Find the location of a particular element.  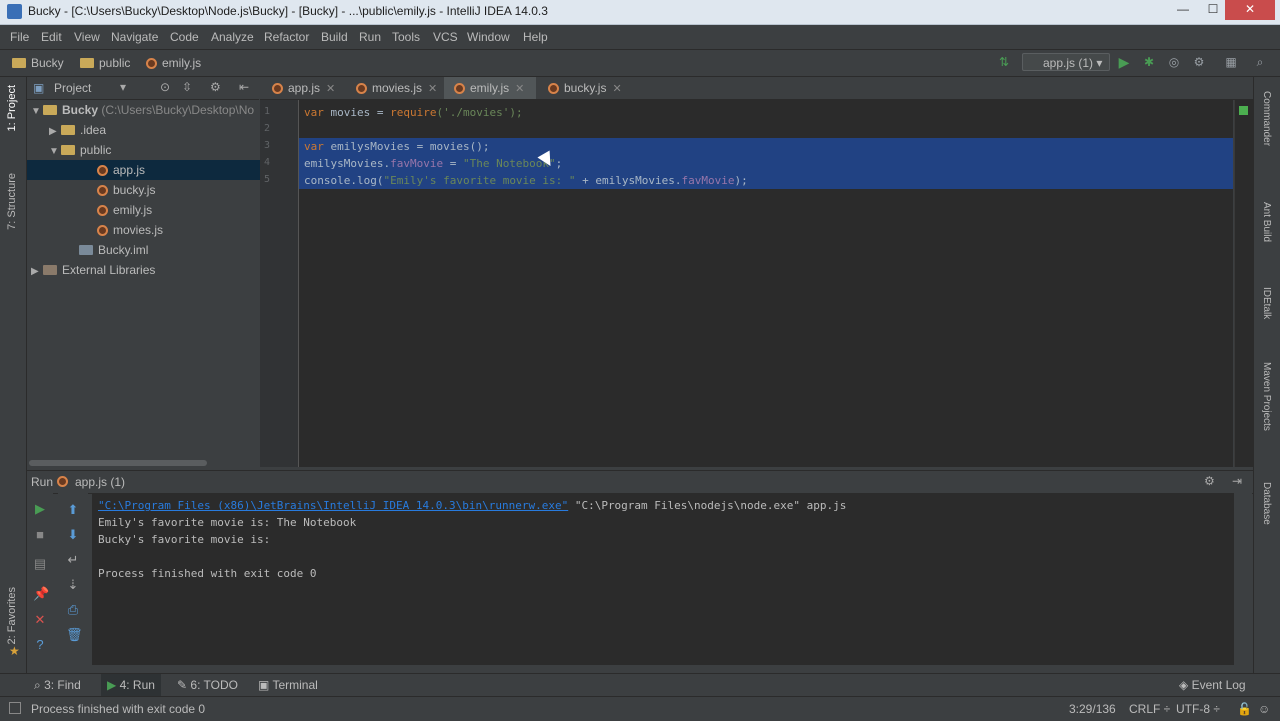

inspector-icon: ☺ is located at coordinates (1264, 709).